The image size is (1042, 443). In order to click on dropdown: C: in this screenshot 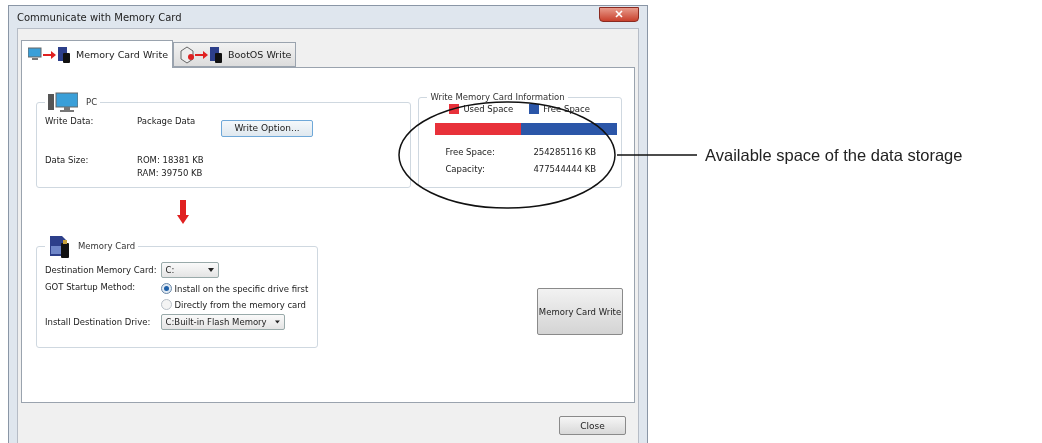, I will do `click(189, 270)`.